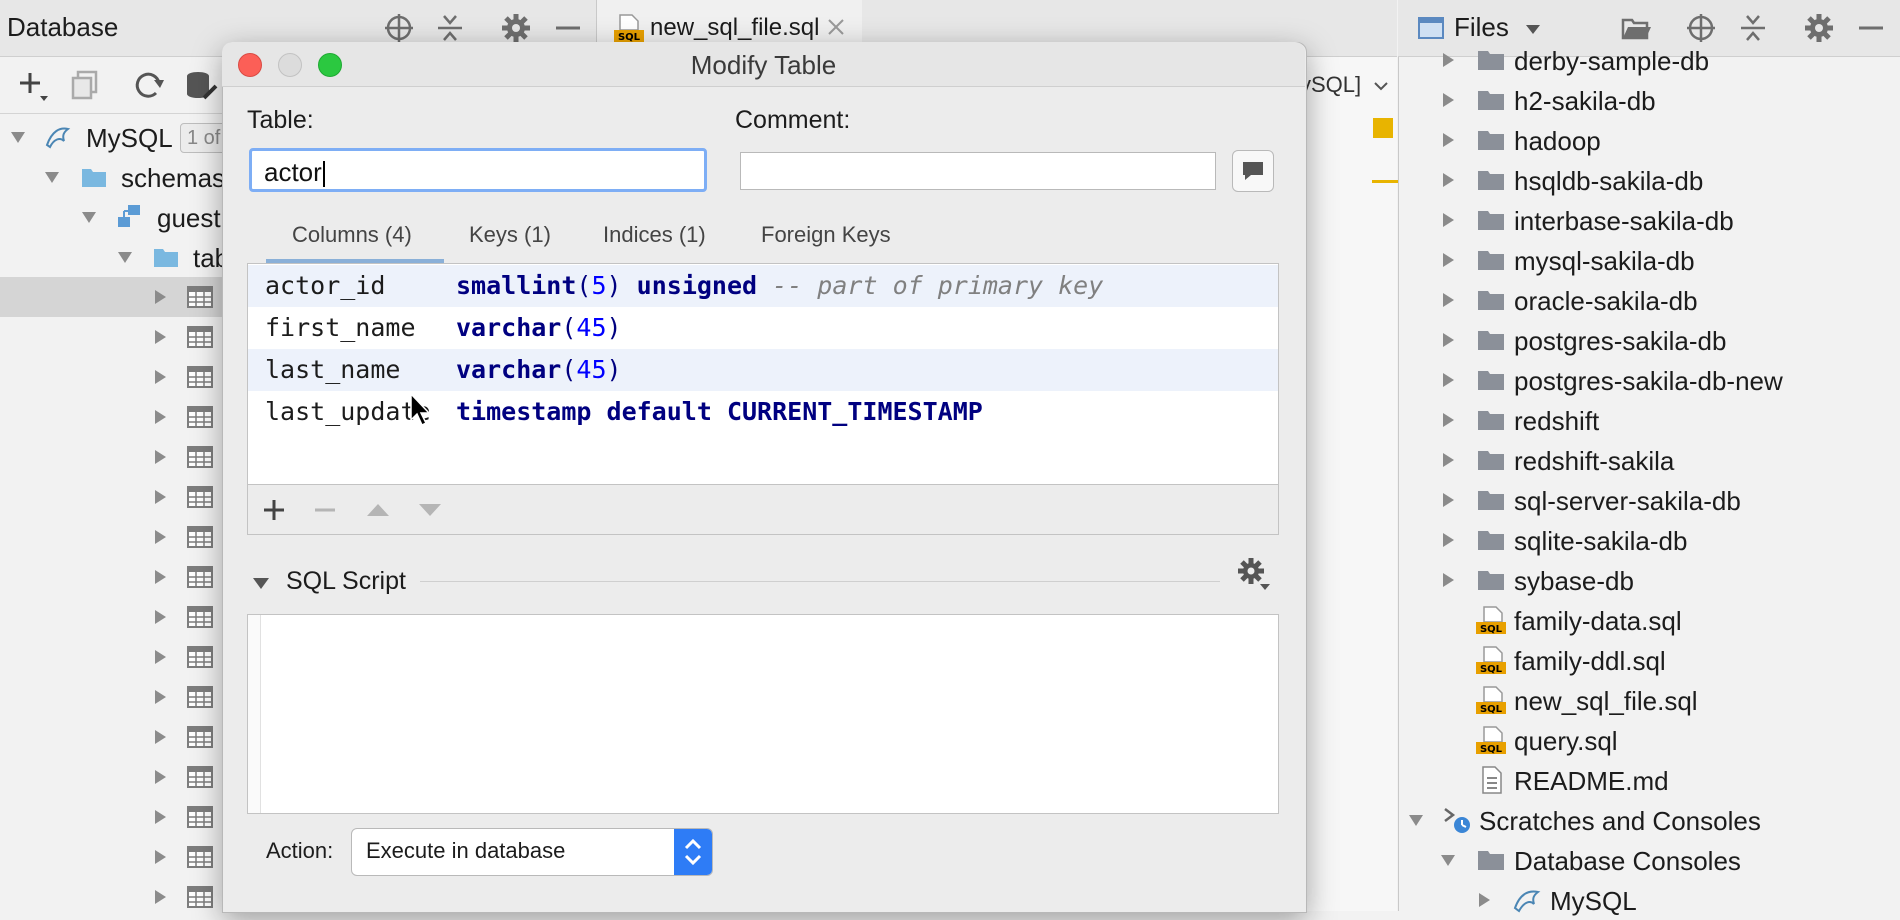 The width and height of the screenshot is (1900, 920). What do you see at coordinates (1649, 100) in the screenshot?
I see `file-tree-folder: h2-sakila-db` at bounding box center [1649, 100].